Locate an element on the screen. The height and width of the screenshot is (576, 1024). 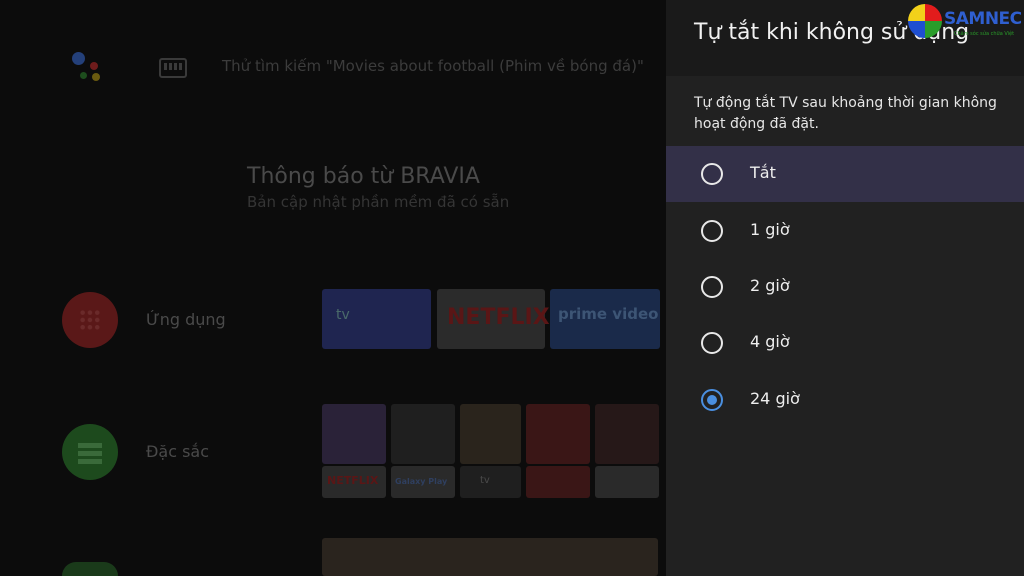
apps-grid-icon is located at coordinates (90, 320).